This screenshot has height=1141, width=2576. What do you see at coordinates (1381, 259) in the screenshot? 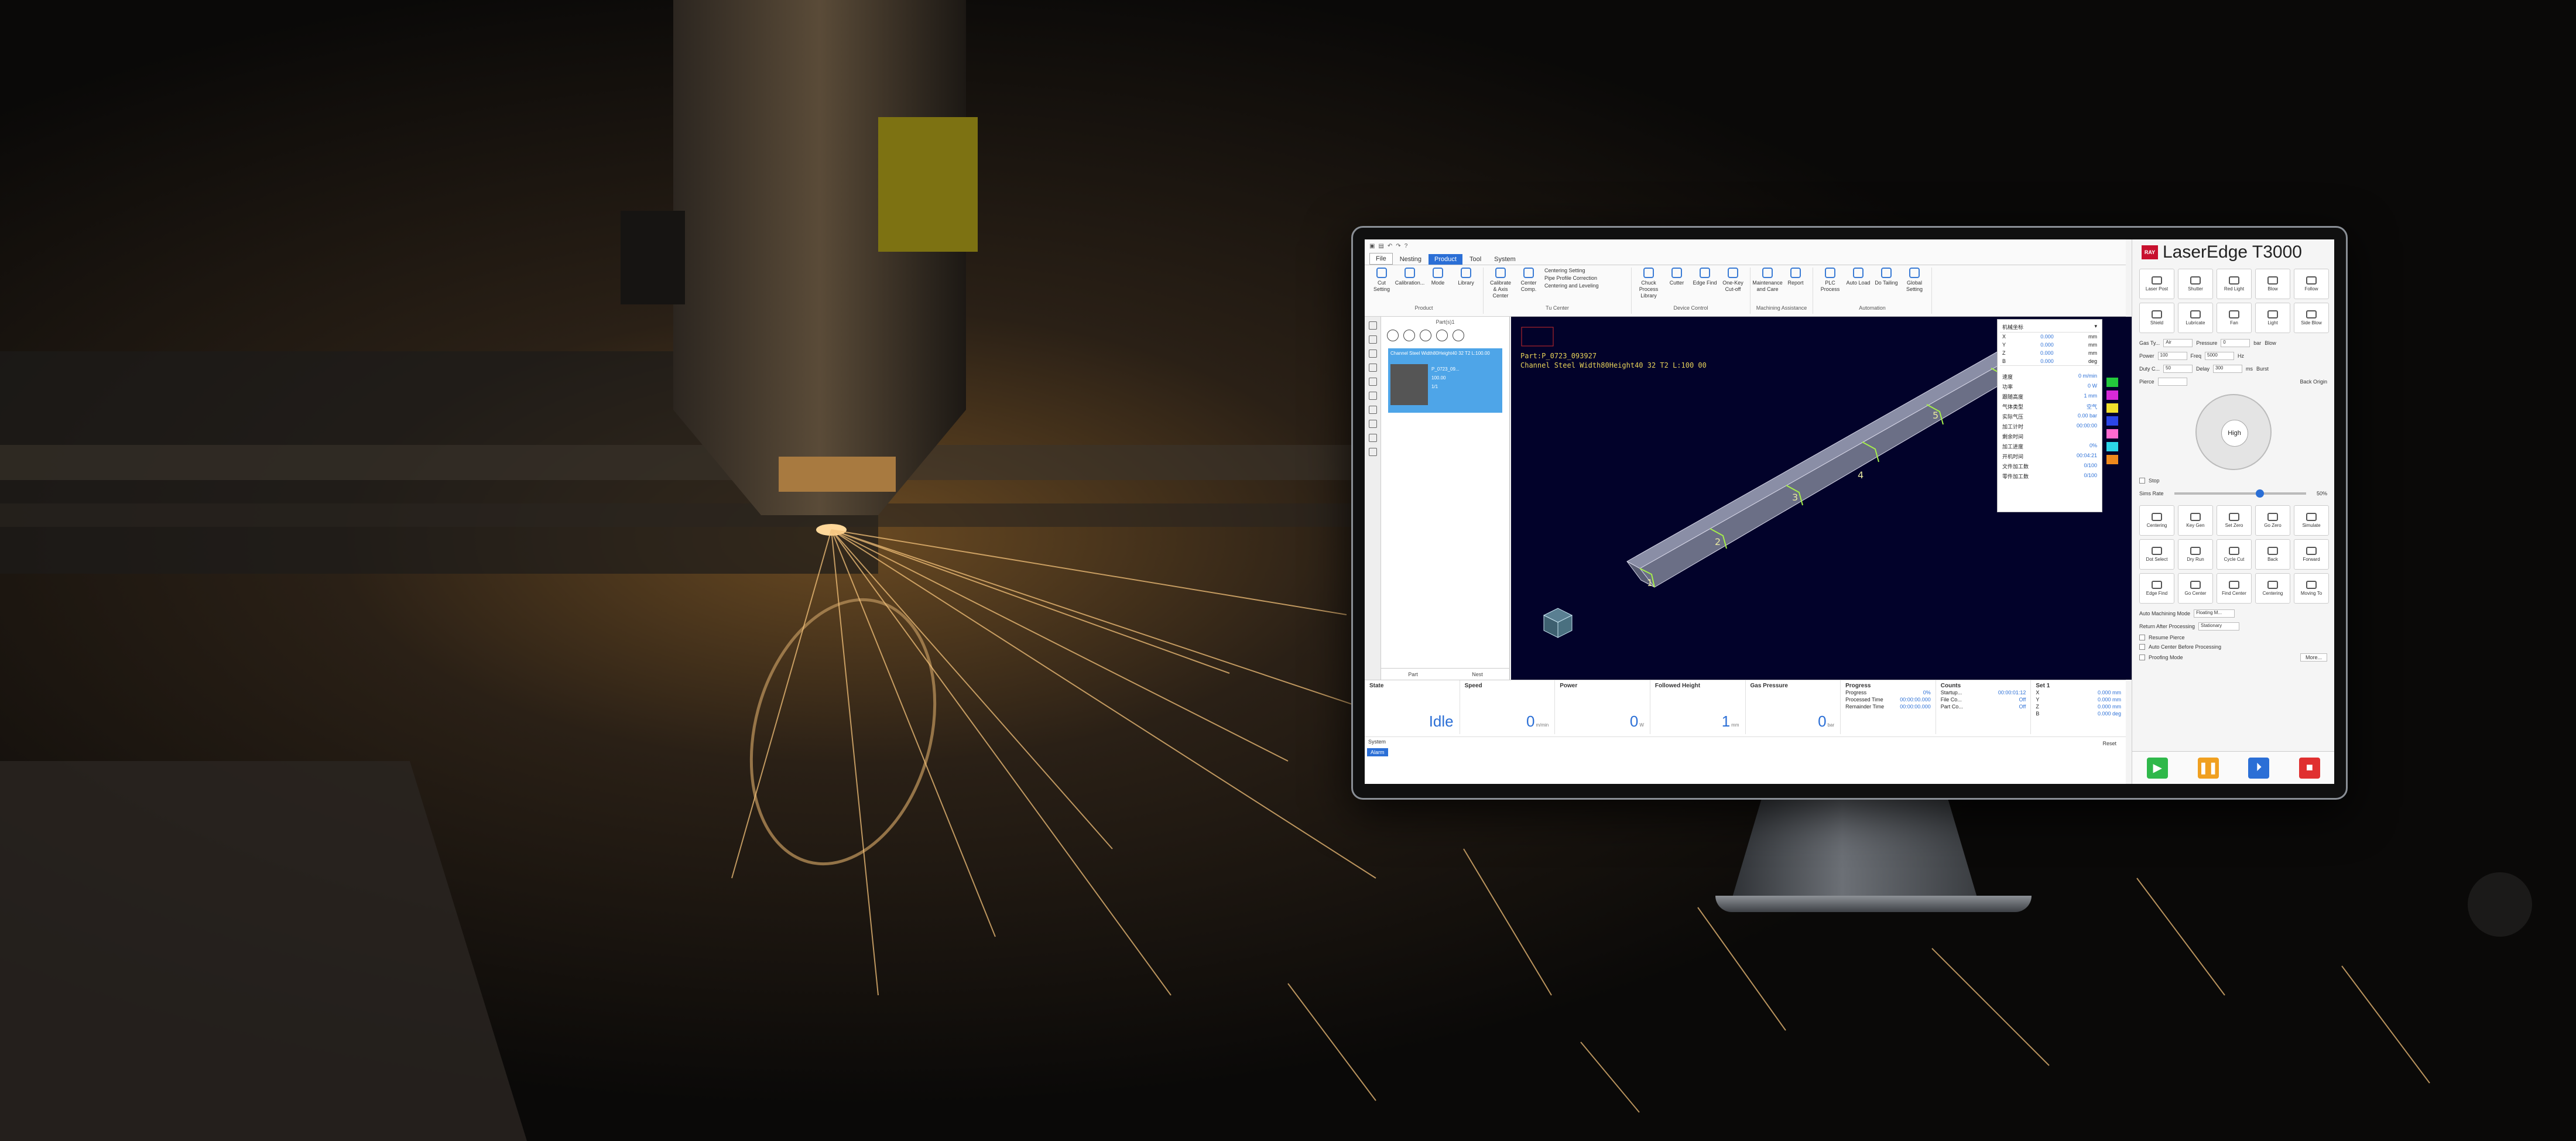
I see `menu-file: File` at bounding box center [1381, 259].